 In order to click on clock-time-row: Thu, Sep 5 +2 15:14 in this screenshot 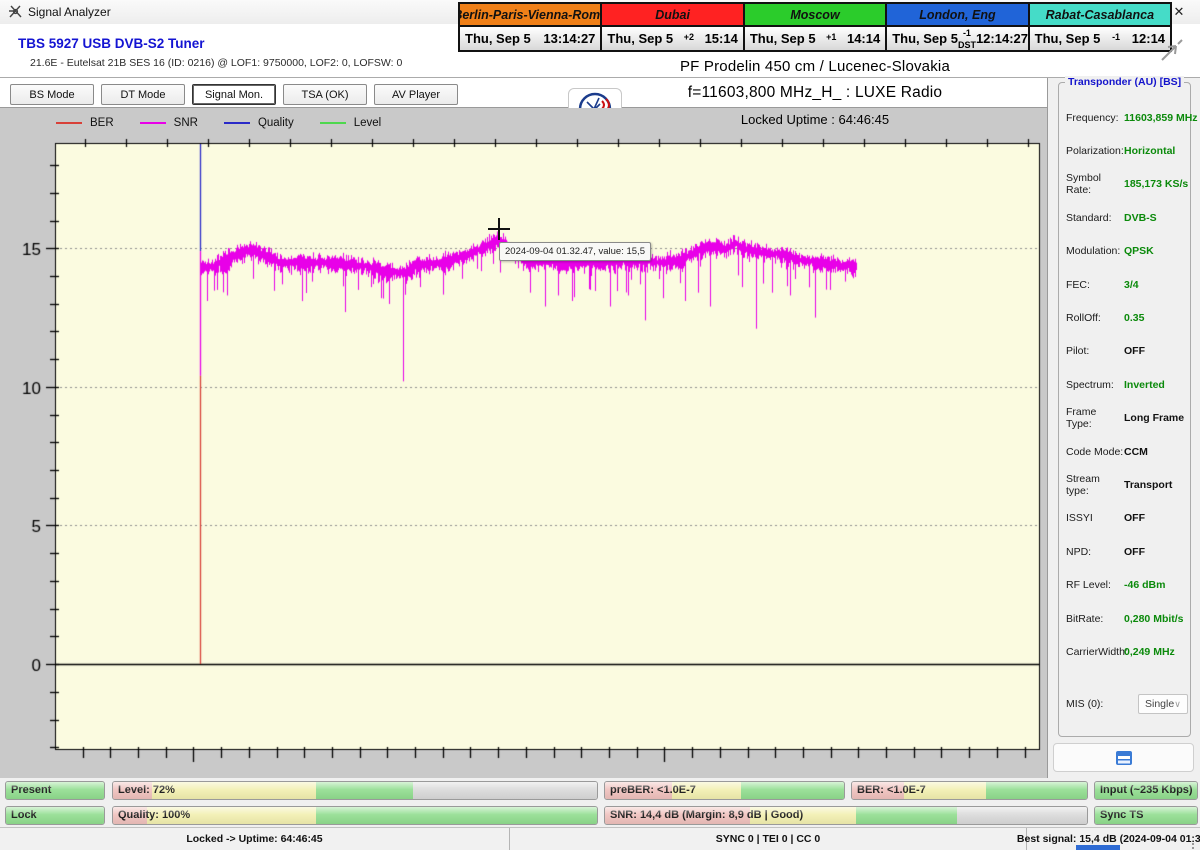, I will do `click(672, 38)`.